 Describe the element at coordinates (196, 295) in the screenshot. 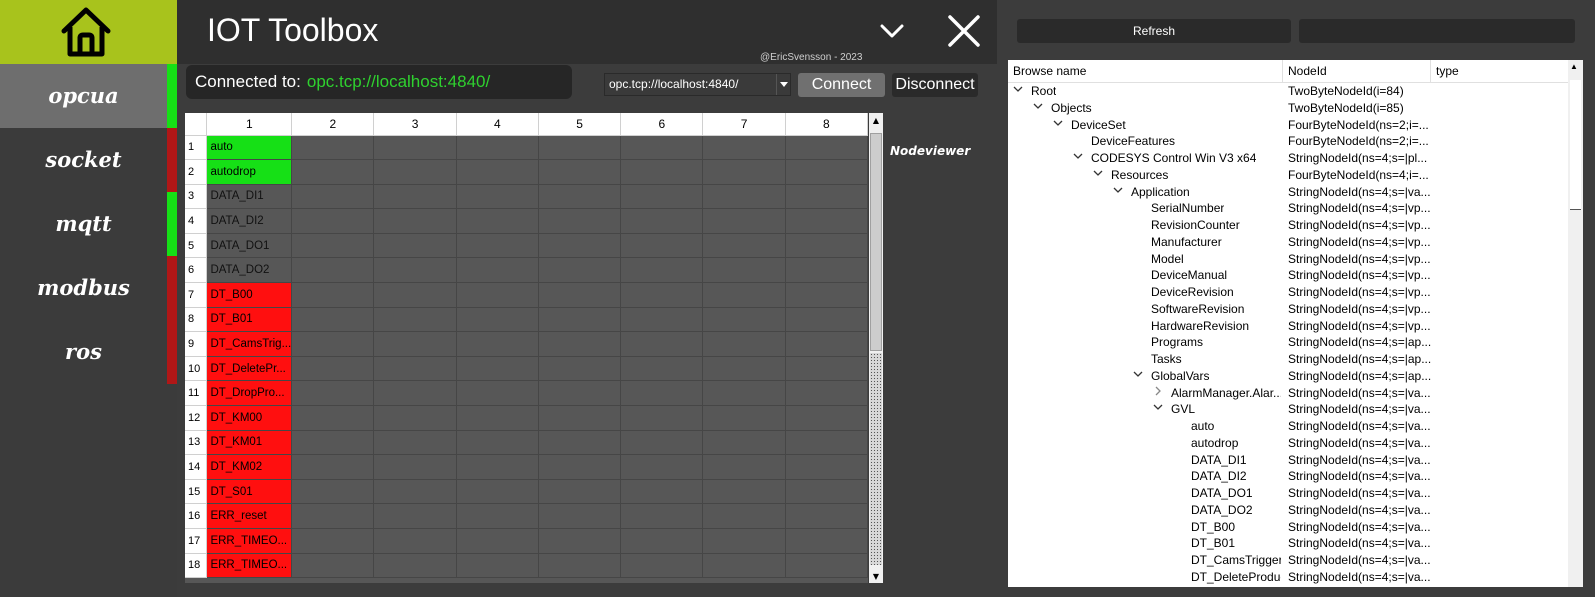

I see `grid-row-header: 7` at that location.